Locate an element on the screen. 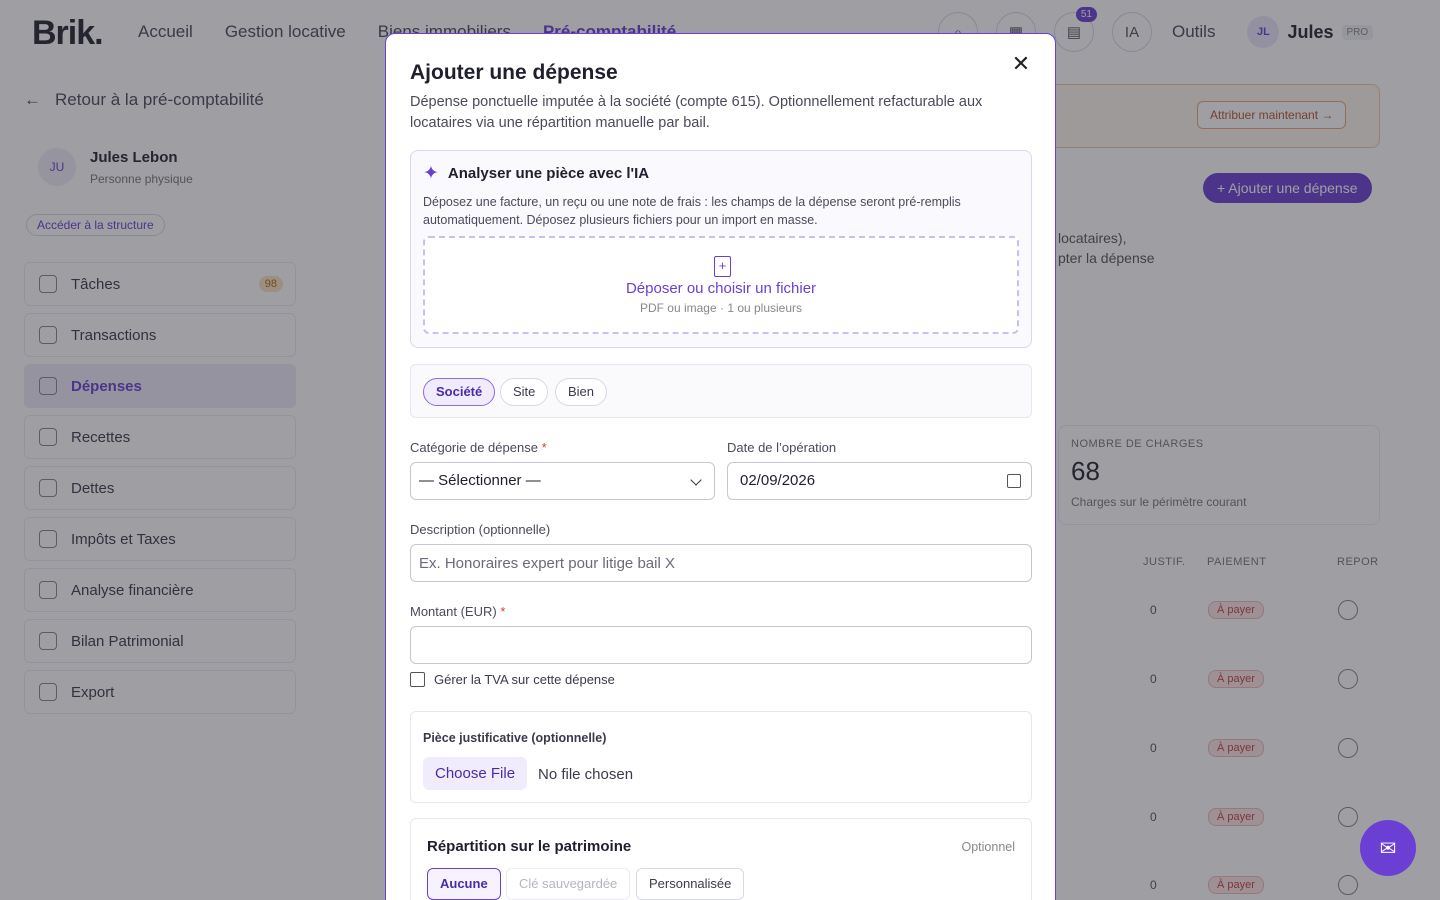 This screenshot has height=900, width=1440. category-select: — Sélectionner — is located at coordinates (562, 481).